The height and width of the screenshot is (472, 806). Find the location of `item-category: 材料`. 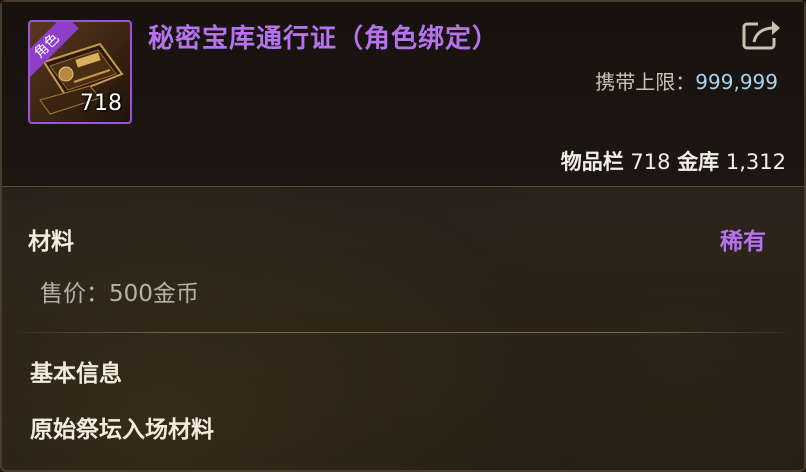

item-category: 材料 is located at coordinates (51, 242).